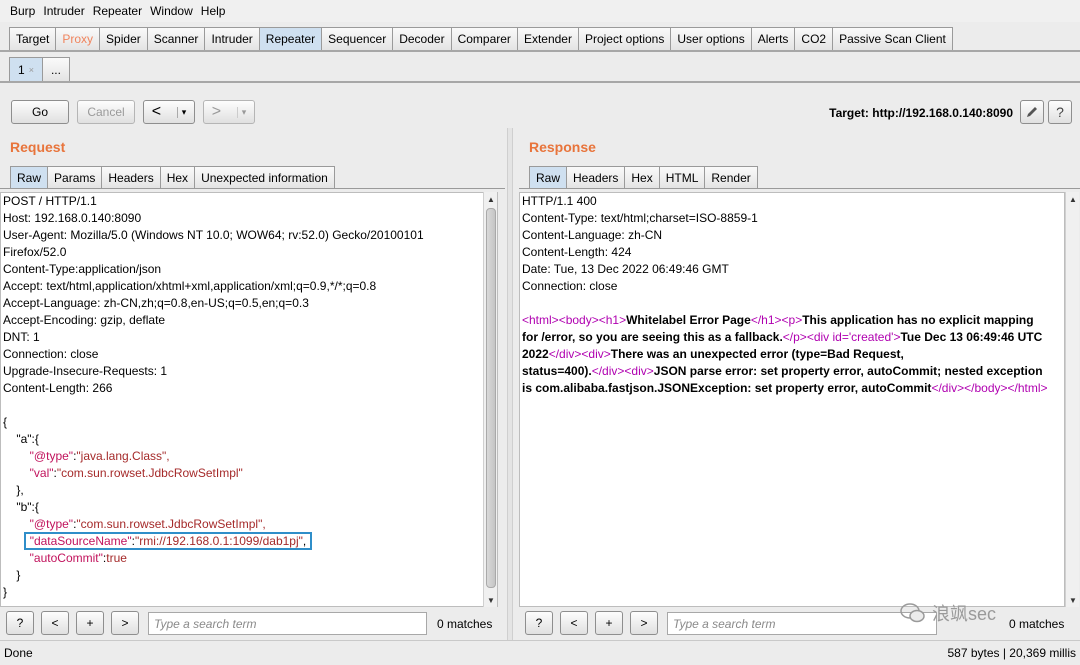  Describe the element at coordinates (177, 177) in the screenshot. I see `request-tab-hex: Hex` at that location.